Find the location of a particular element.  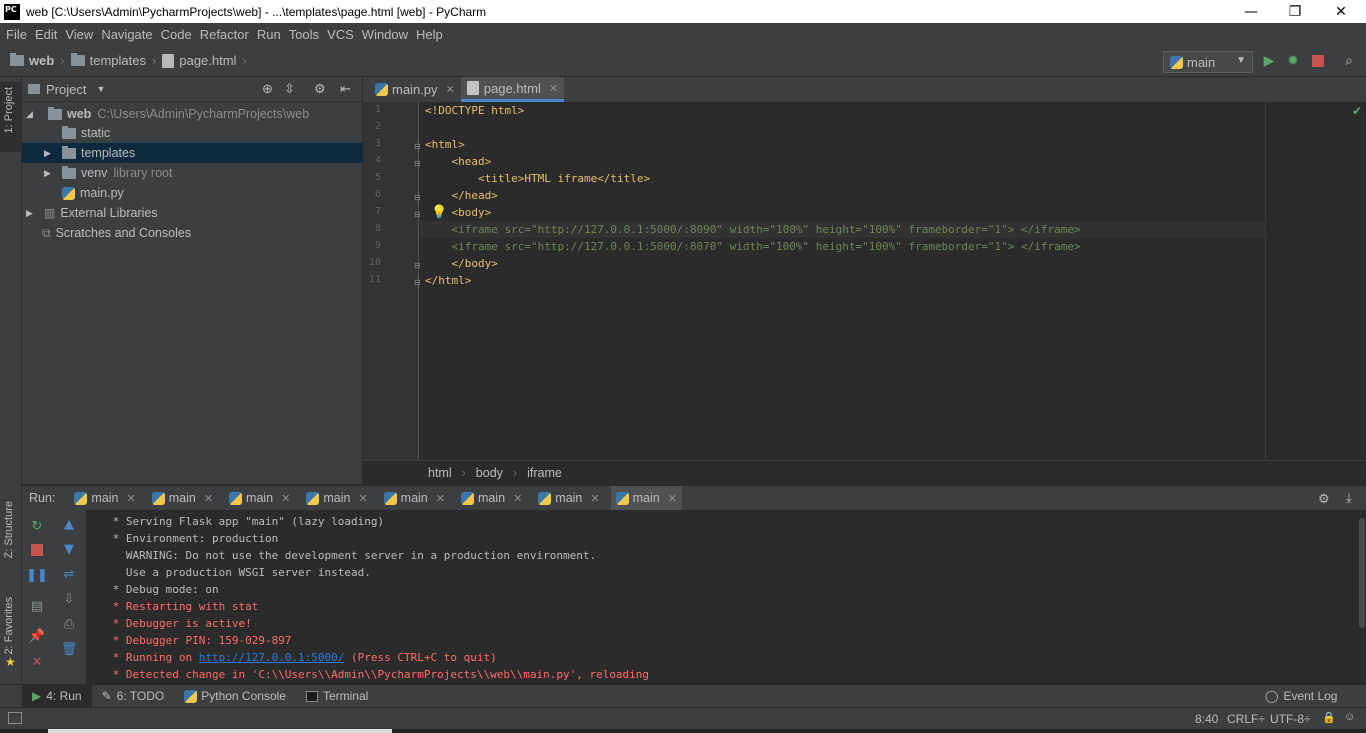

search-everywhere-icon: ⌕ is located at coordinates (1349, 61).